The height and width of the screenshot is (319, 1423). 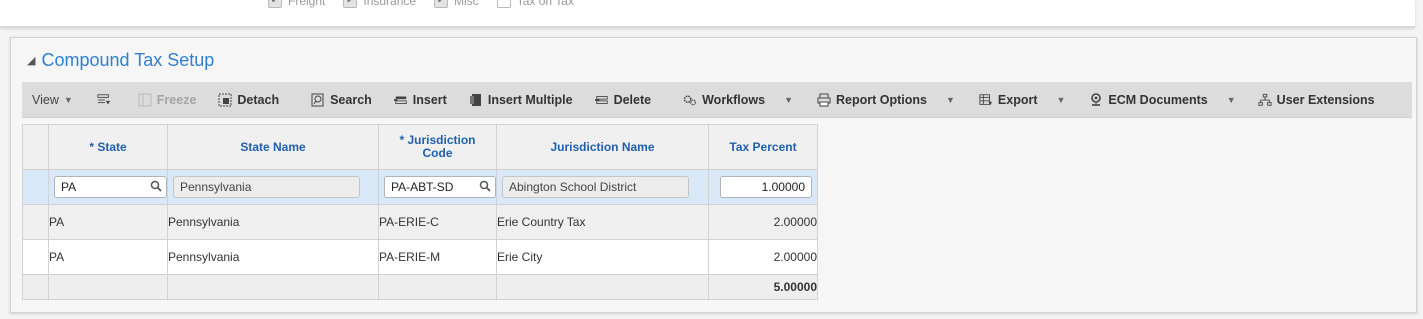 I want to click on tax-percent-total: 5.00000, so click(x=763, y=287).